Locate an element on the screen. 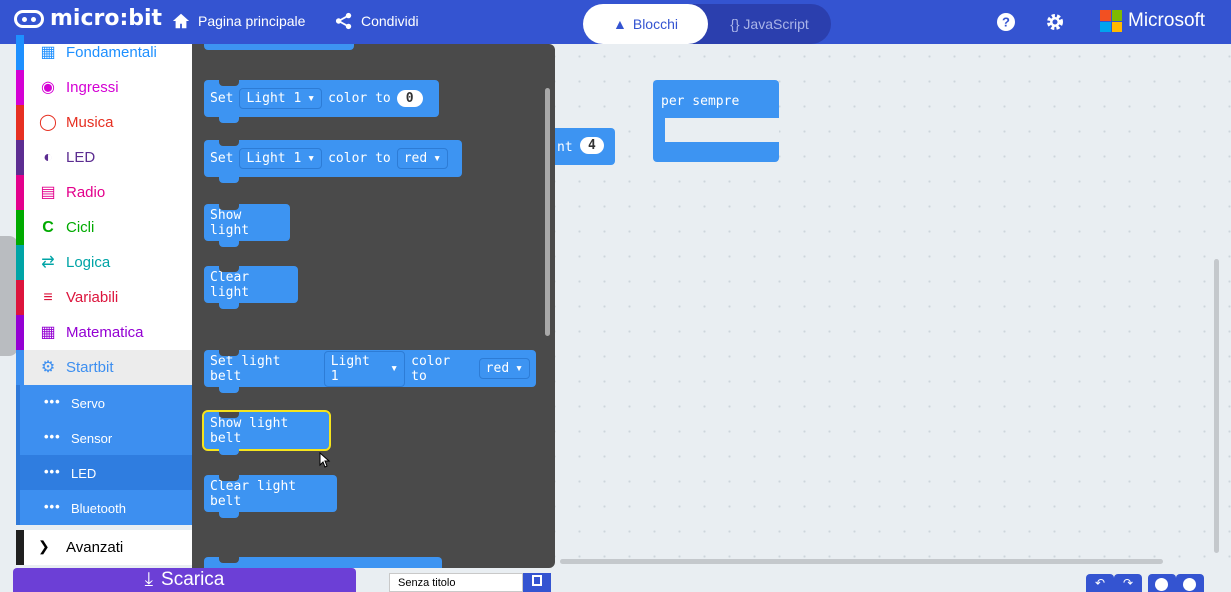 Image resolution: width=1231 pixels, height=592 pixels. tab-javascript: {} JavaScript is located at coordinates (769, 24).